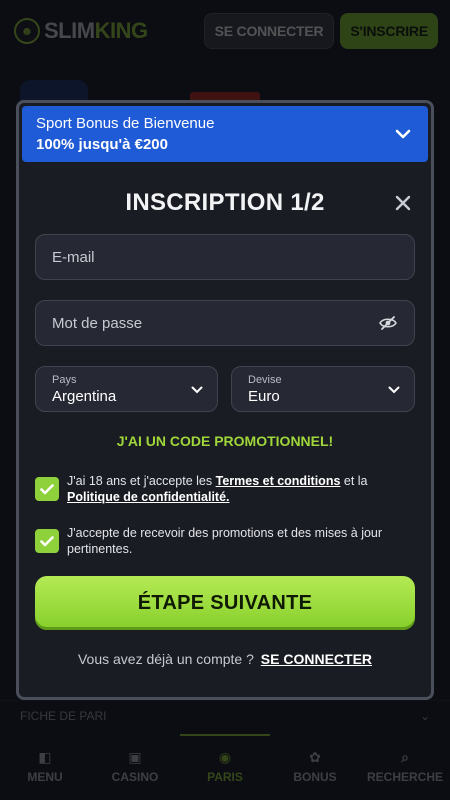  Describe the element at coordinates (215, 323) in the screenshot. I see `password-input` at that location.